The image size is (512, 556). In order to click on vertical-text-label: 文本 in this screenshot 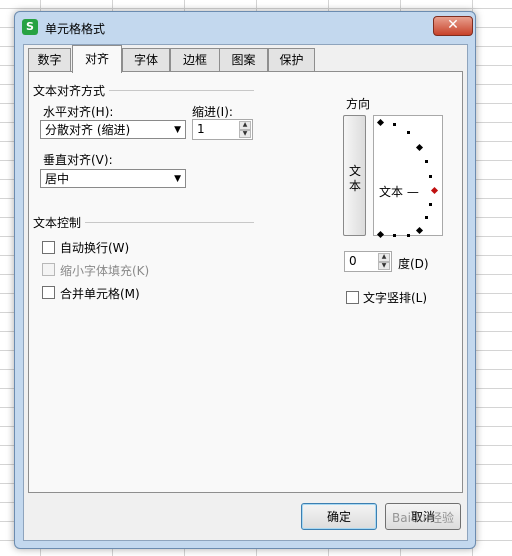, I will do `click(355, 178)`.